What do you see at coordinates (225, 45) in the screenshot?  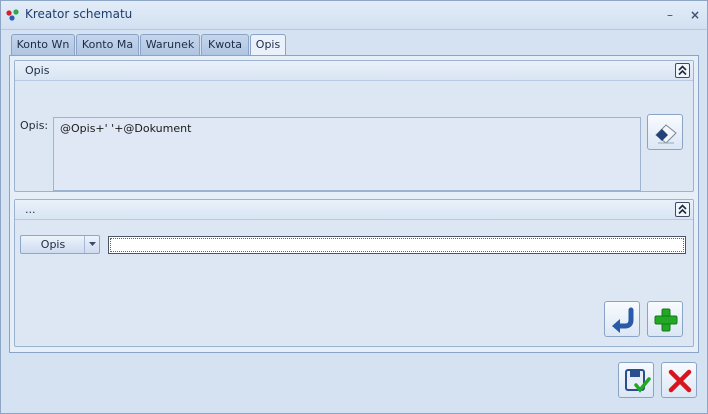 I see `tab-kwota: Kwota` at bounding box center [225, 45].